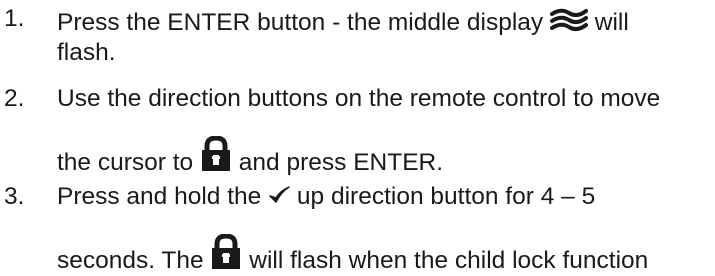  I want to click on step-text: will flash when the child lock function, so click(445, 260).